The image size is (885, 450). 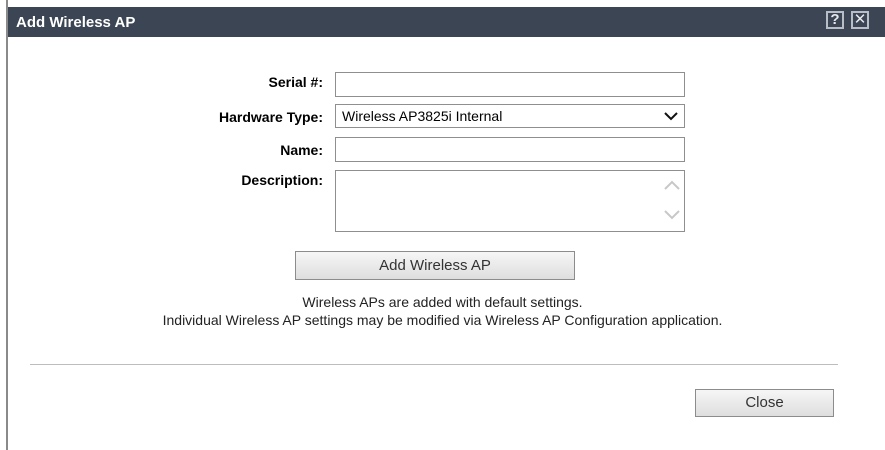 I want to click on hardware-type-select: Wireless AP3825i Internal, so click(x=510, y=116).